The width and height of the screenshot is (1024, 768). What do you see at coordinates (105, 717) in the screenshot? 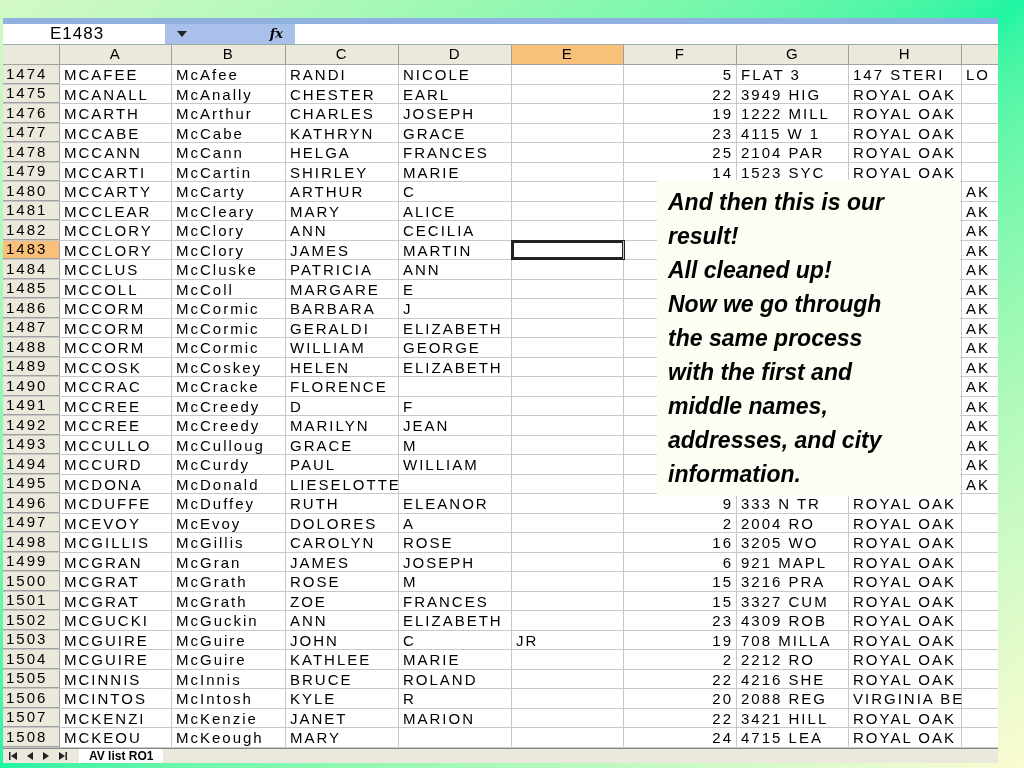
I see `table-cell: MCKENZI` at bounding box center [105, 717].